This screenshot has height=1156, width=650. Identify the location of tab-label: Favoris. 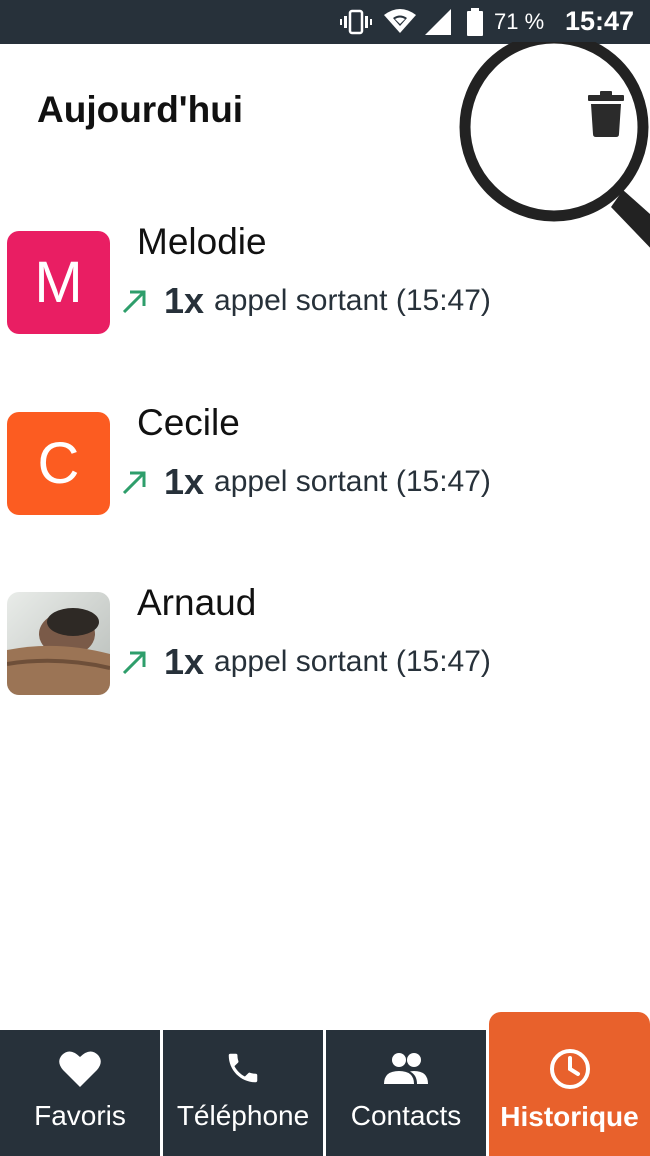
(80, 1115).